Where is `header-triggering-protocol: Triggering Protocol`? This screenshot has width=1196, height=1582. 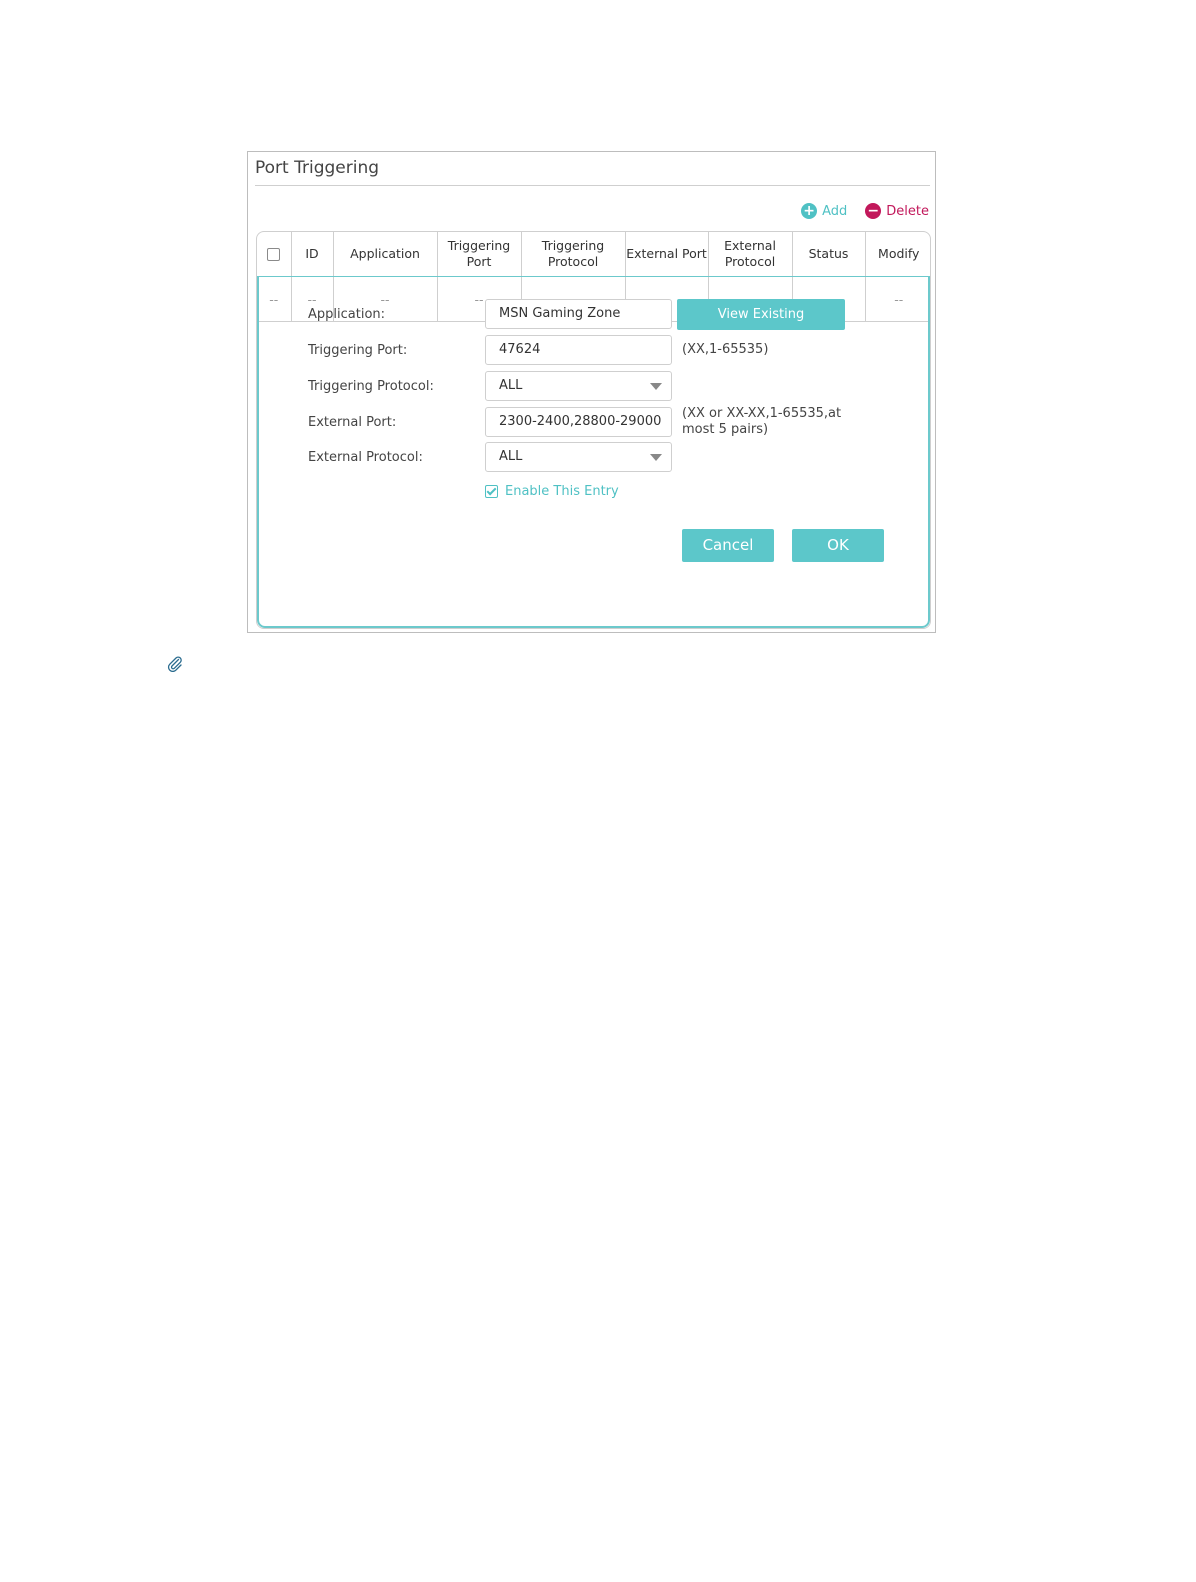 header-triggering-protocol: Triggering Protocol is located at coordinates (572, 254).